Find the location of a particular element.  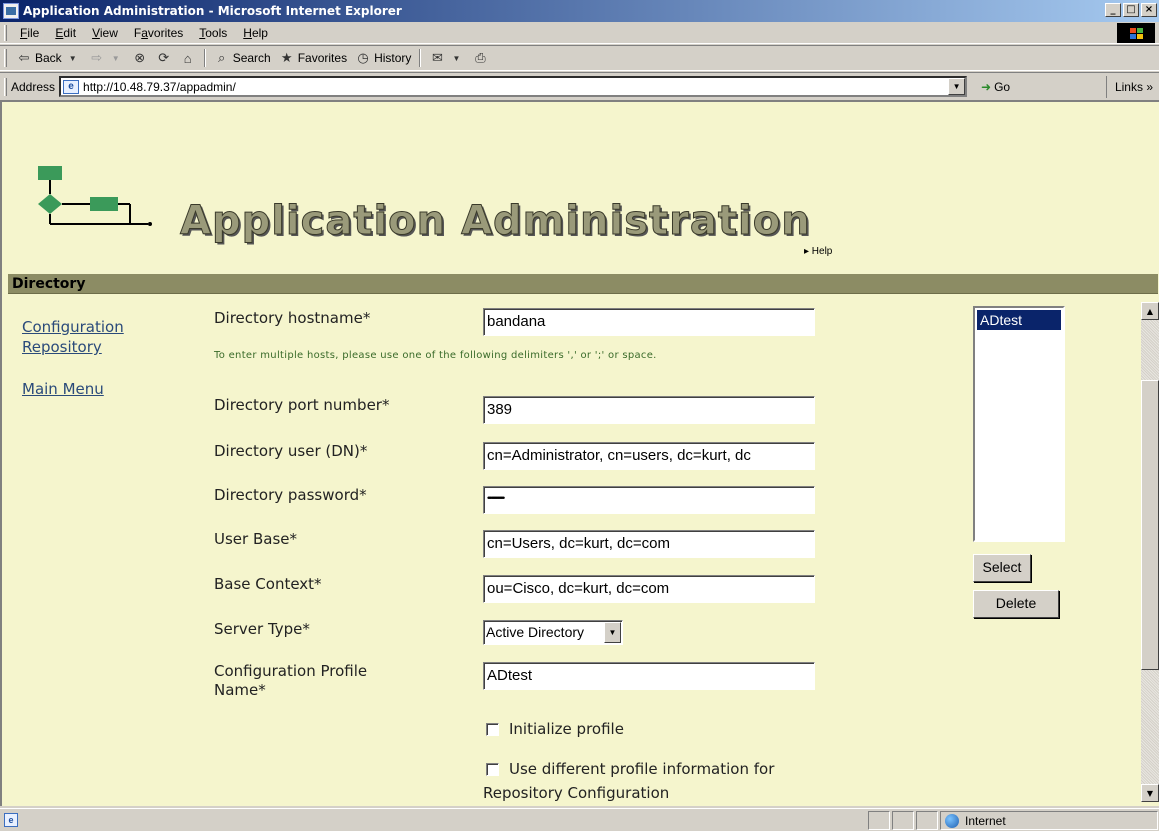

user-base-input: cn=Users, dc=kurt, dc=com is located at coordinates (649, 544).